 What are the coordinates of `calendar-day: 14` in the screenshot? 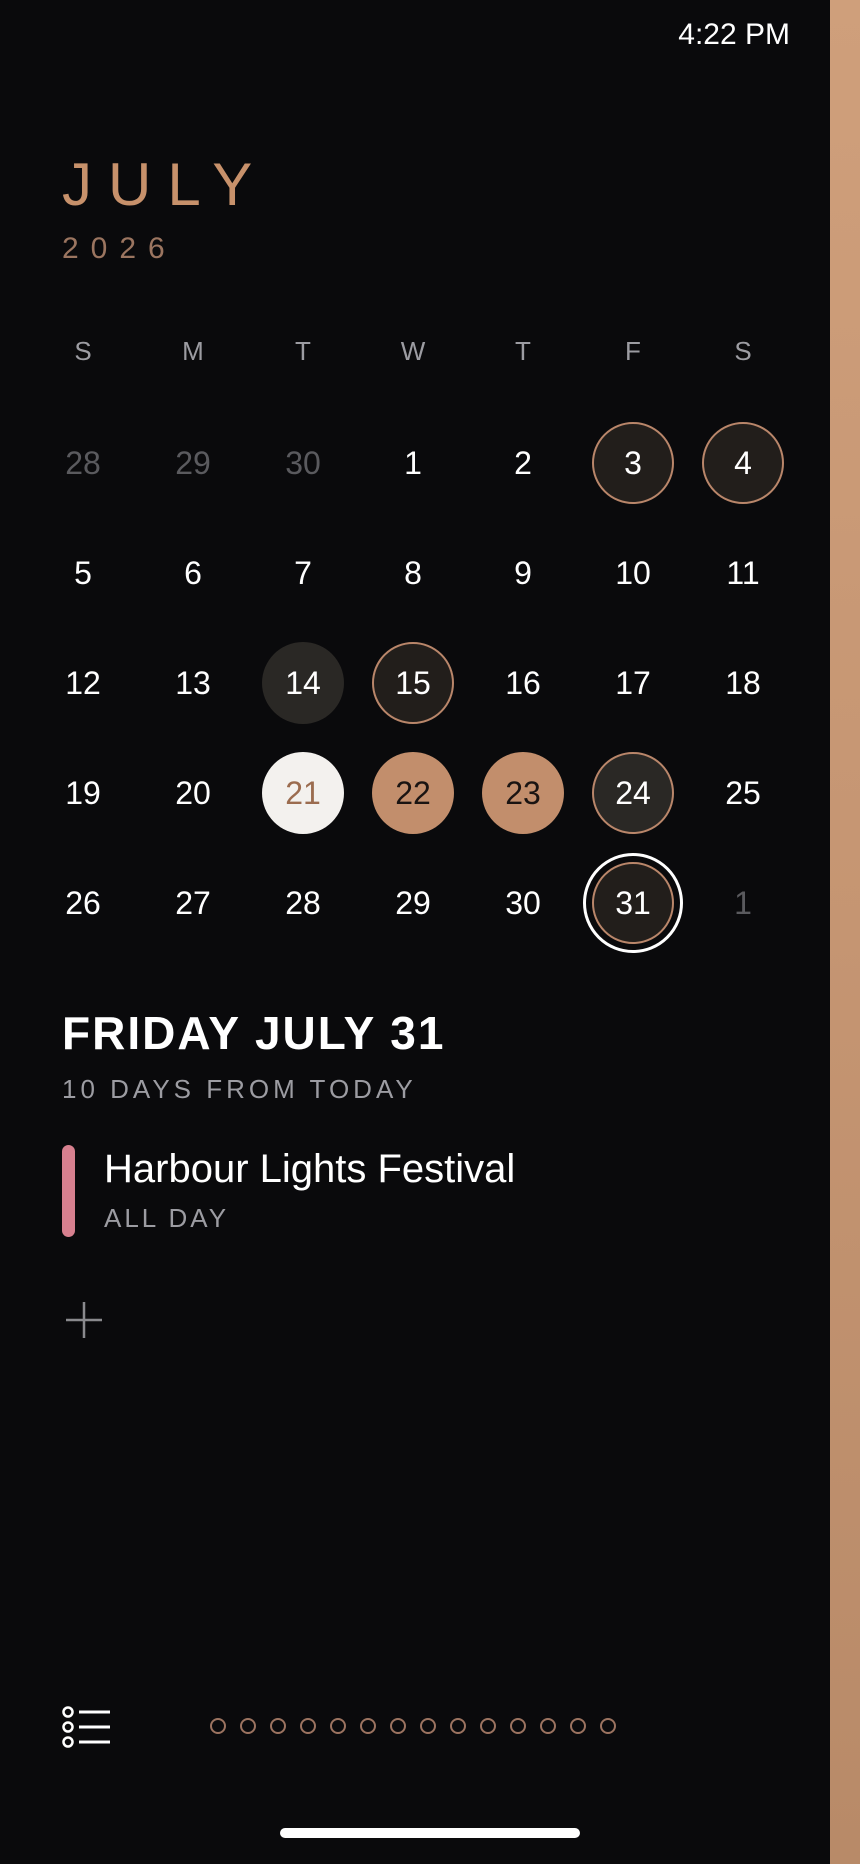 It's located at (303, 683).